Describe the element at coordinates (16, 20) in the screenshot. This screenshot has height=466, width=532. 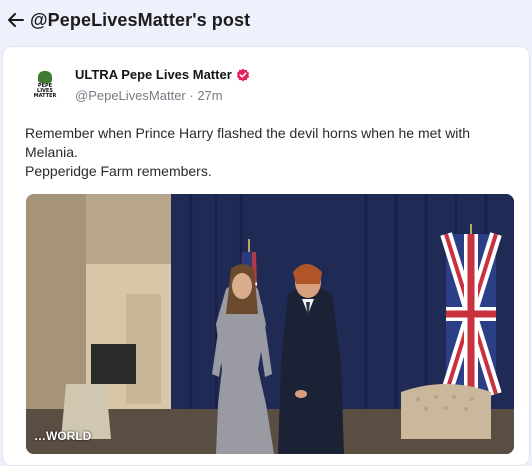
I see `back-arrow-icon` at that location.